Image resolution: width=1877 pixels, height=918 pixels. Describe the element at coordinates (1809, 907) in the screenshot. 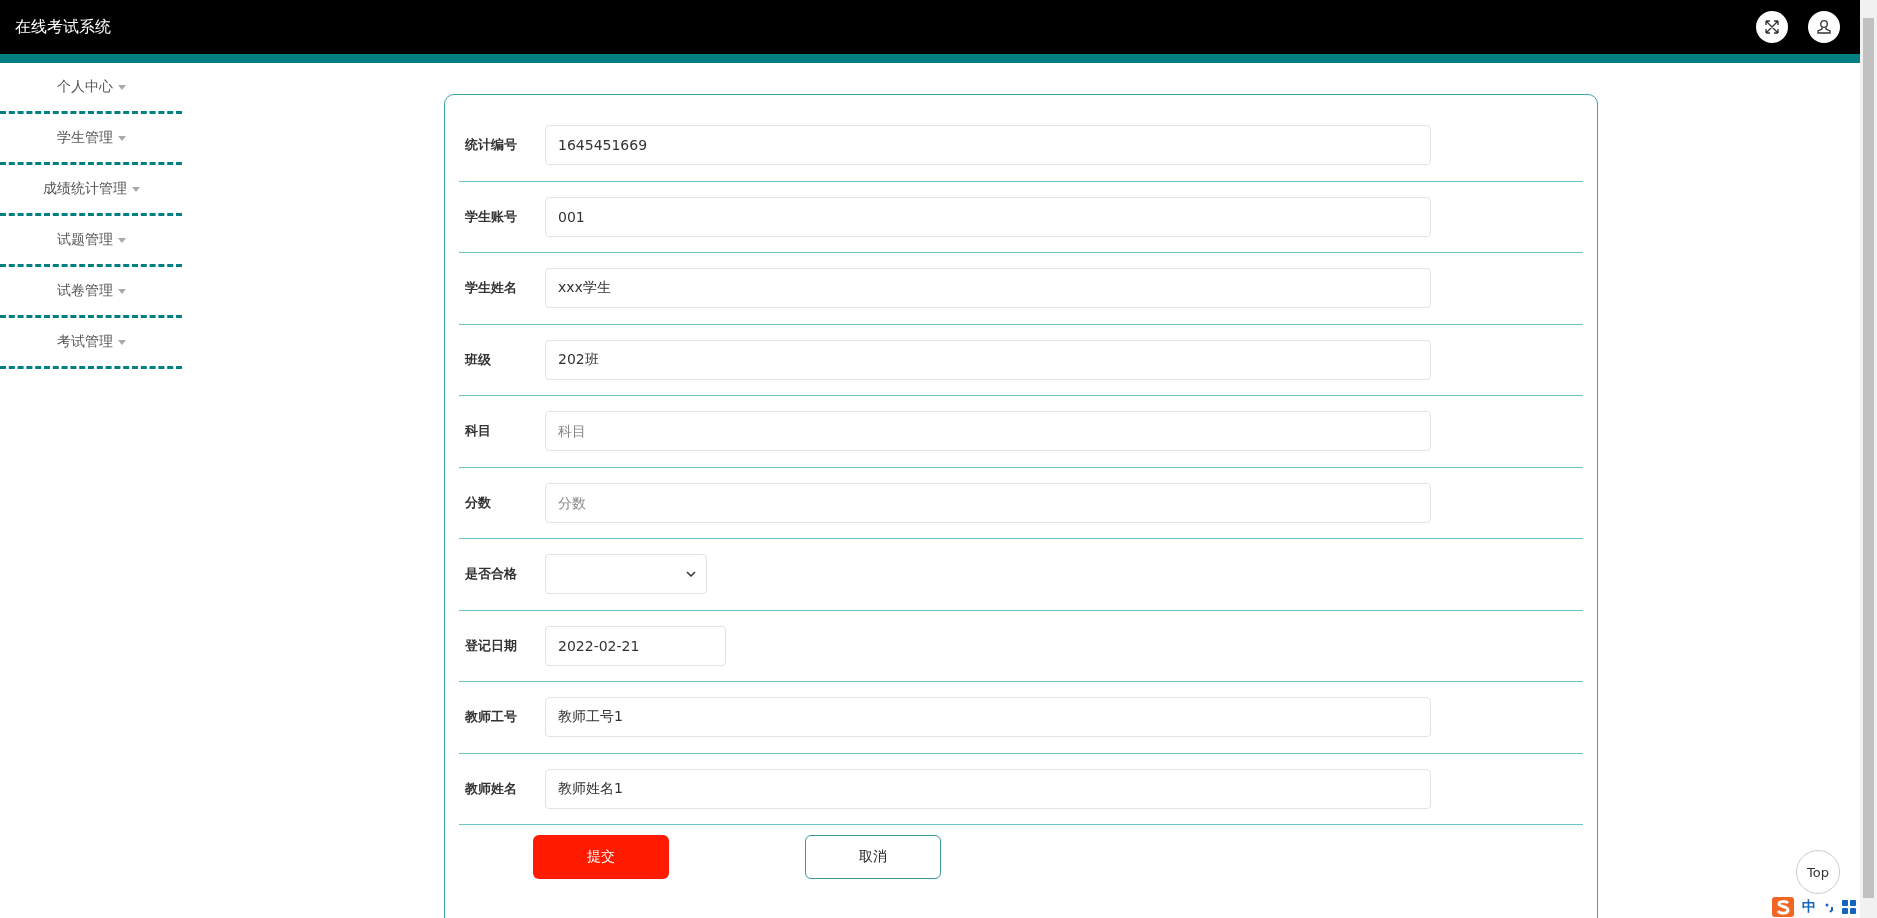

I see `ime-mode: 中` at that location.